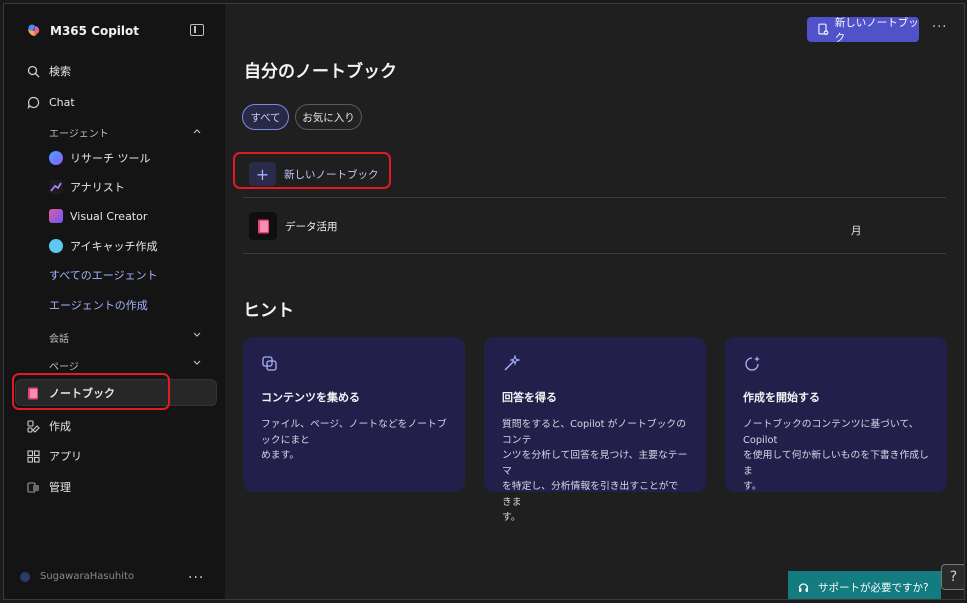  What do you see at coordinates (56, 246) in the screenshot?
I see `eyecatch-icon` at bounding box center [56, 246].